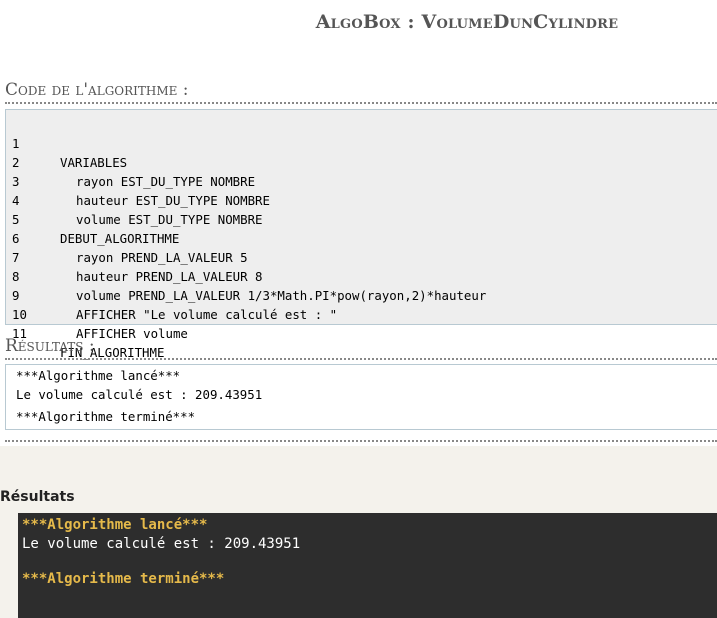 The height and width of the screenshot is (618, 717). I want to click on code-line: 10 AFFICHER volume, so click(361, 313).